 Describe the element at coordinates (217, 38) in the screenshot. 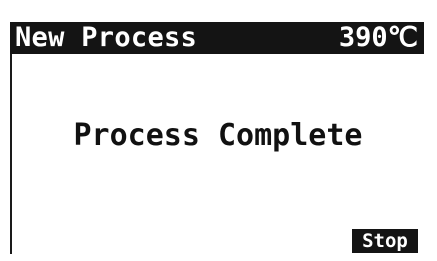

I see `header-bar: New Process 390℃` at that location.